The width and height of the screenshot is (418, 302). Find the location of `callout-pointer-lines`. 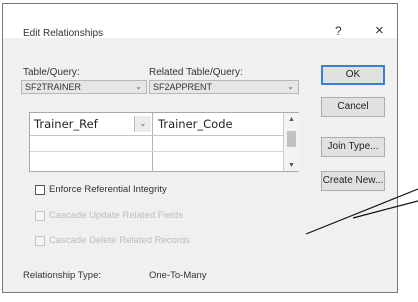

callout-pointer-lines is located at coordinates (361, 211).